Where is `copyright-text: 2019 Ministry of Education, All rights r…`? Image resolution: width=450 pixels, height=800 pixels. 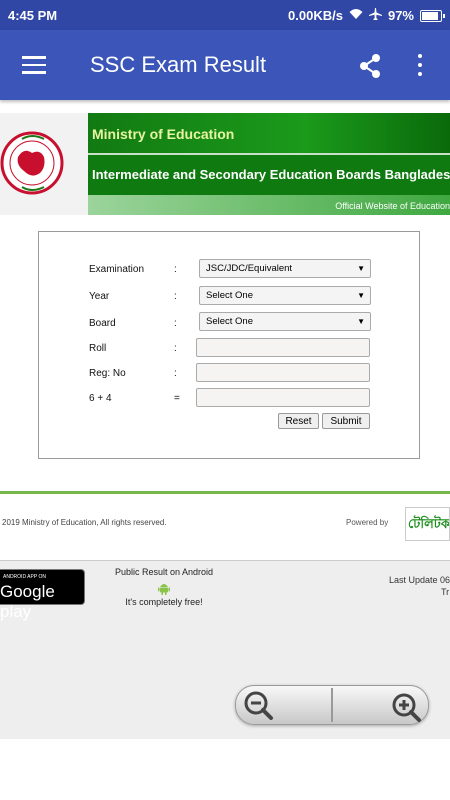 copyright-text: 2019 Ministry of Education, All rights r… is located at coordinates (84, 522).